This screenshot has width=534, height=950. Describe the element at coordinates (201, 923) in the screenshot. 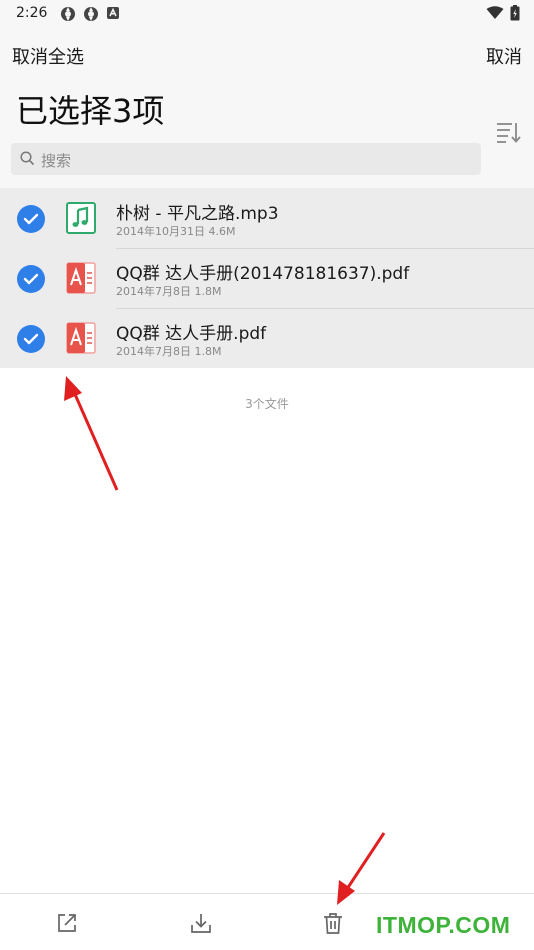

I see `download-icon` at that location.